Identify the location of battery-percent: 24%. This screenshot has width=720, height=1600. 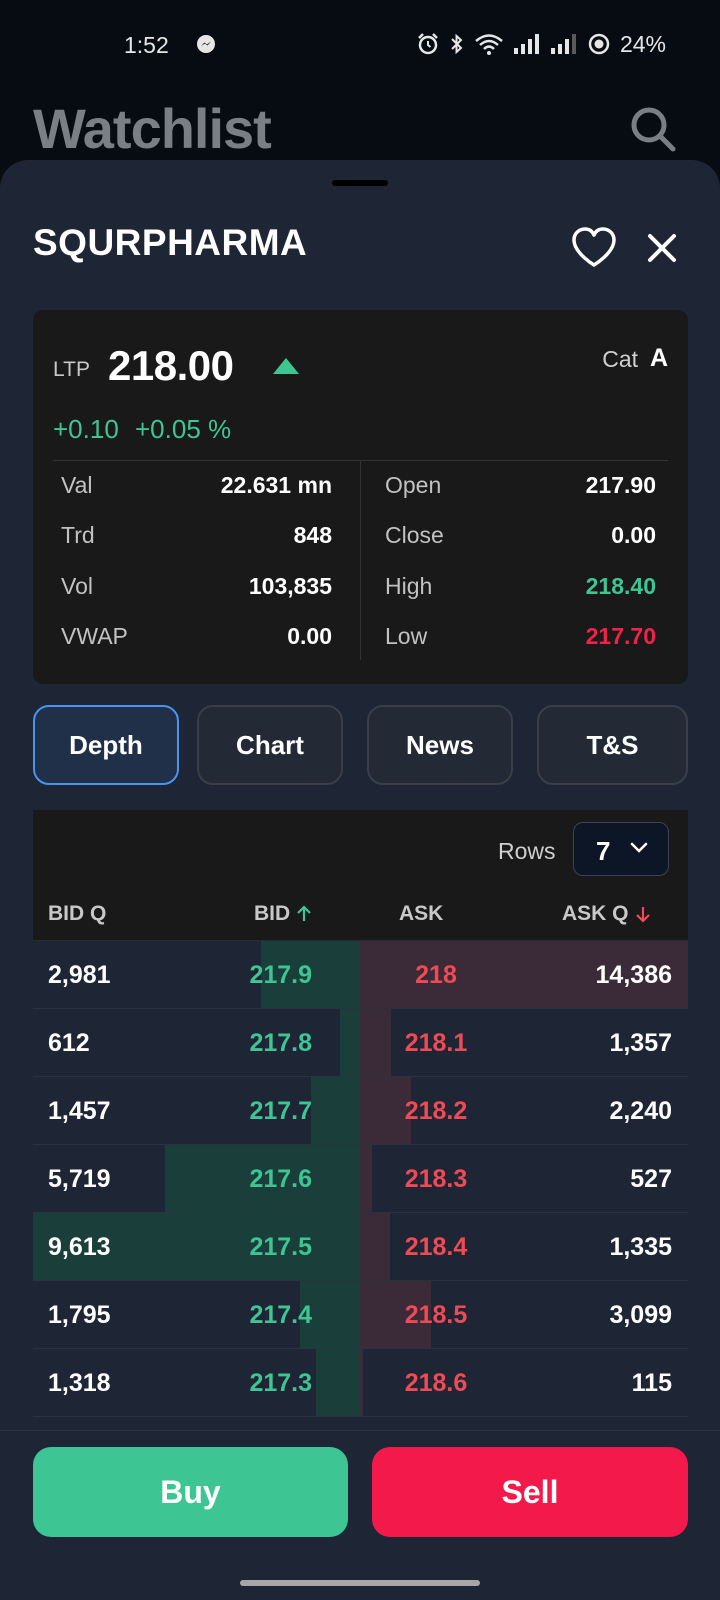
(642, 43).